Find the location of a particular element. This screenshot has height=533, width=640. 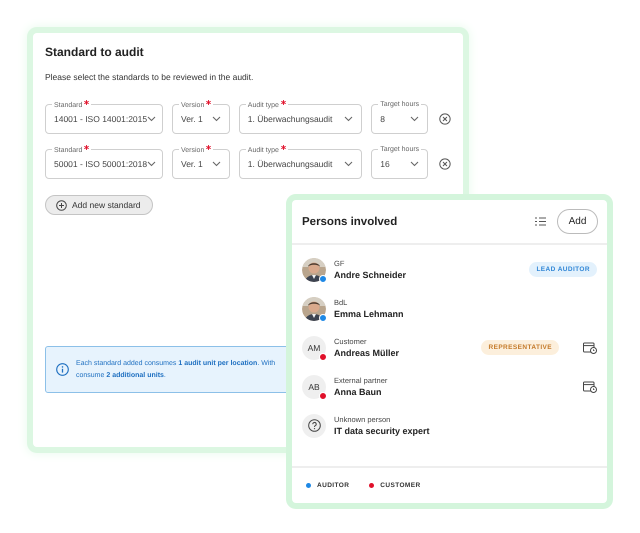

card-title: Standard to audit is located at coordinates (95, 52).